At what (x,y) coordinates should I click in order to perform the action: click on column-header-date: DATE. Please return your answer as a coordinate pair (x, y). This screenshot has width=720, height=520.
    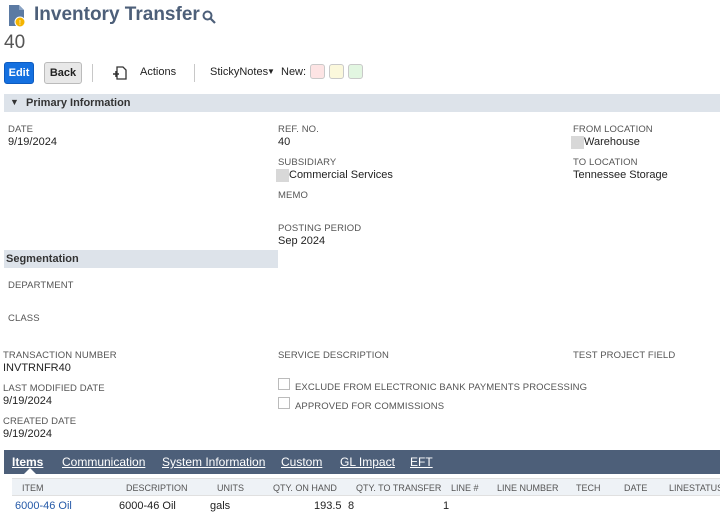
    Looking at the image, I should click on (635, 488).